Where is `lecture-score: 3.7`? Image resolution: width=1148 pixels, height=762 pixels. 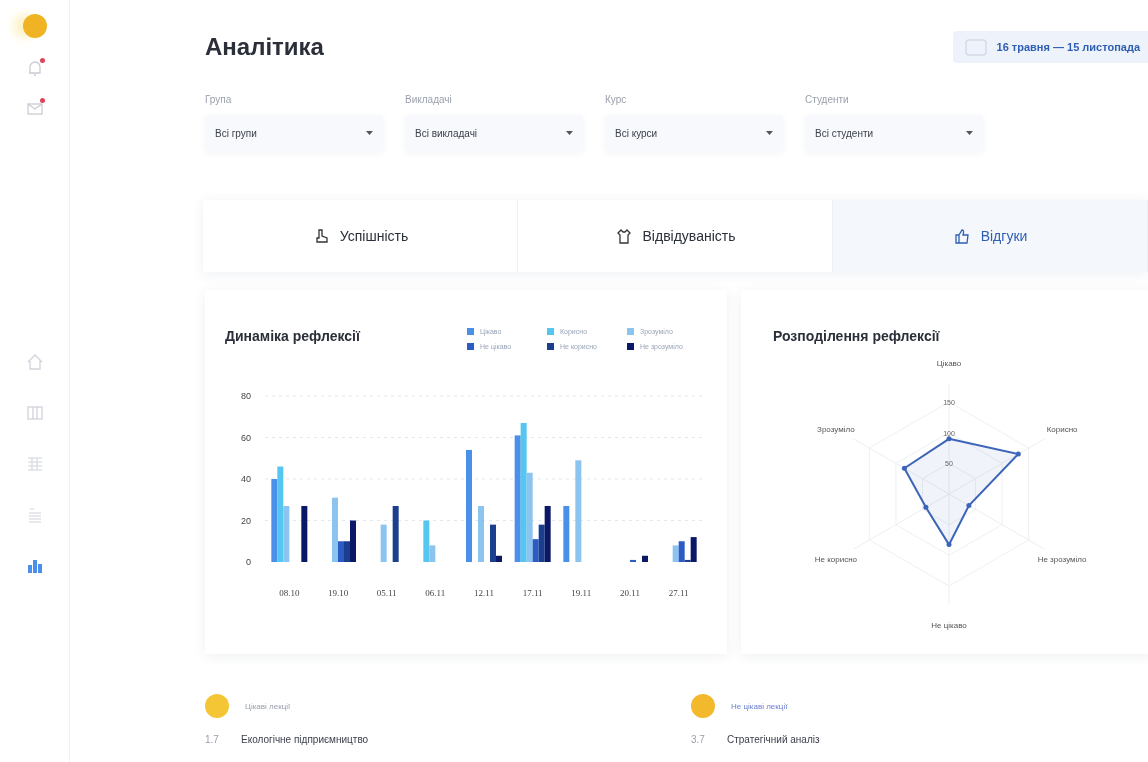 lecture-score: 3.7 is located at coordinates (697, 739).